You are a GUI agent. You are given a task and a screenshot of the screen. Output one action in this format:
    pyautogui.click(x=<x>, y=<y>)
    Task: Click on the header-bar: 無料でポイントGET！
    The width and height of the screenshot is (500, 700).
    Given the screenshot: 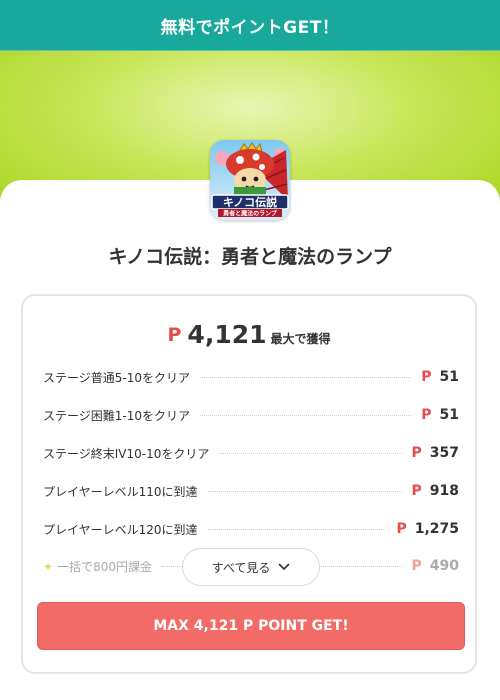 What is the action you would take?
    pyautogui.click(x=250, y=25)
    